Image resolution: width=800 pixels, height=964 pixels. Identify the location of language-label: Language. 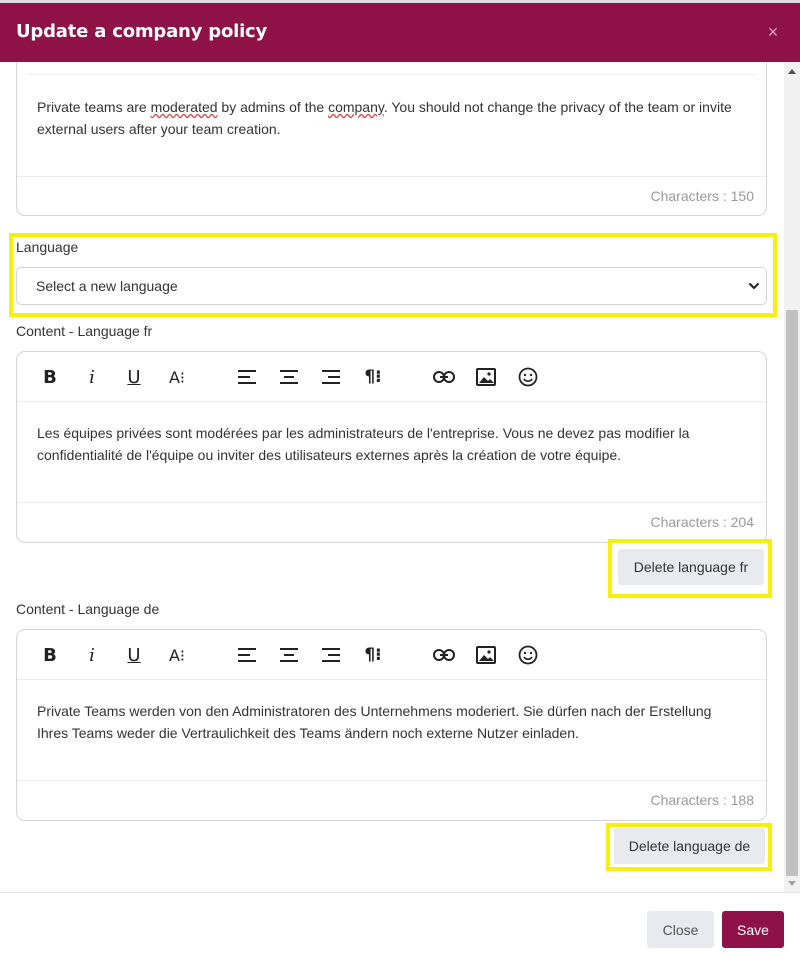
(47, 247).